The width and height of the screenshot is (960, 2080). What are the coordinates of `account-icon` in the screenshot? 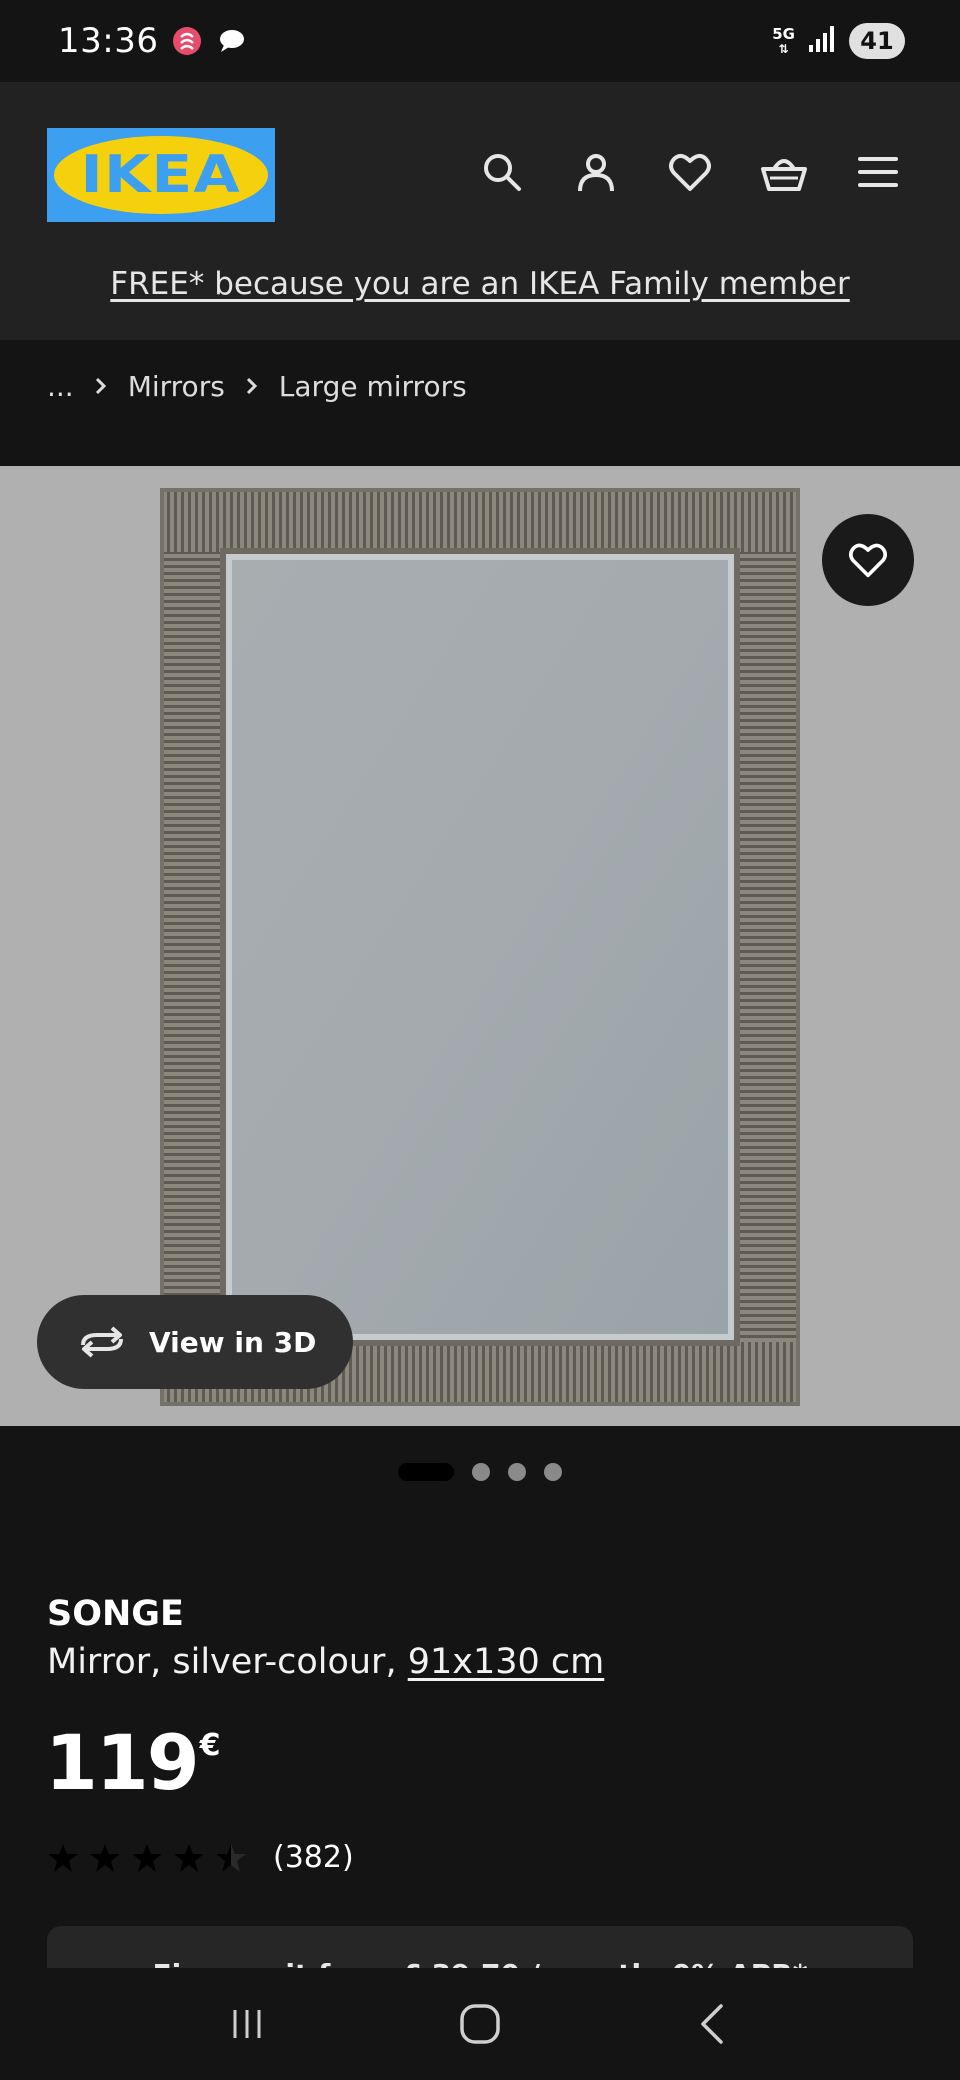 It's located at (596, 172).